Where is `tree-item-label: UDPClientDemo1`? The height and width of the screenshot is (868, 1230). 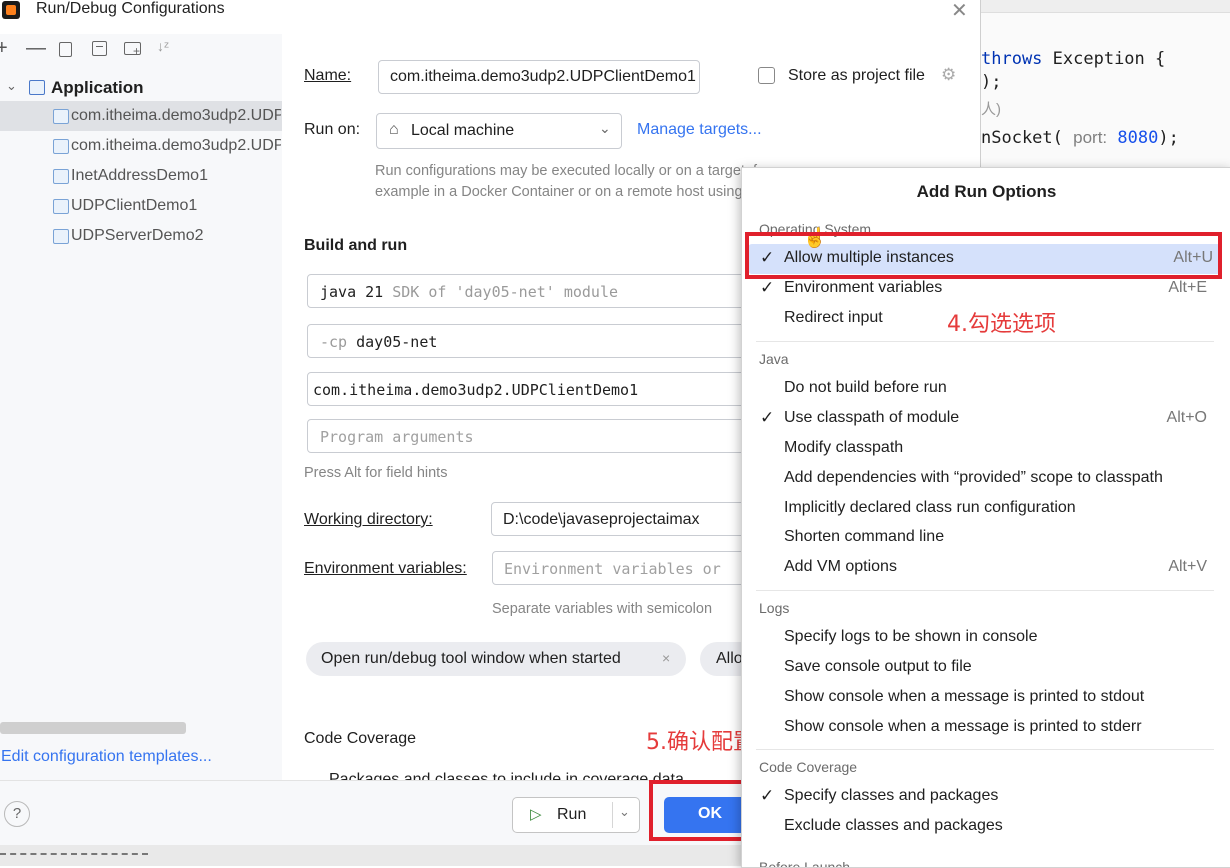
tree-item-label: UDPClientDemo1 is located at coordinates (134, 205).